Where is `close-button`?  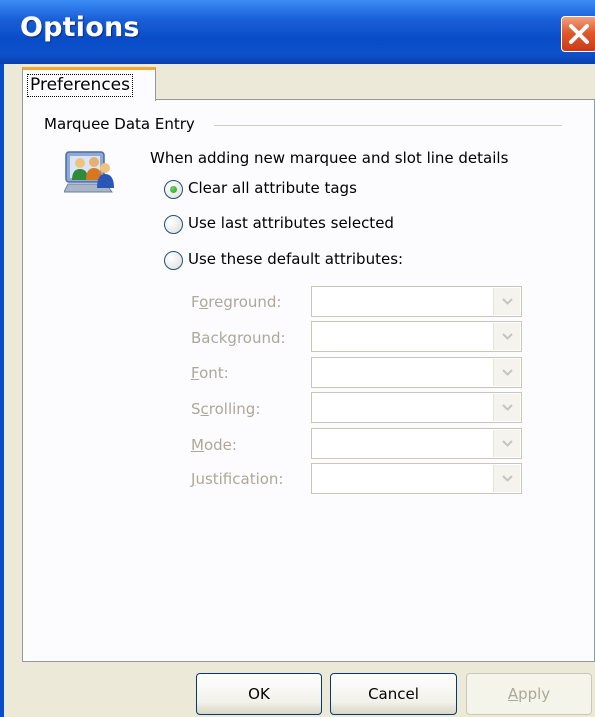 close-button is located at coordinates (578, 34).